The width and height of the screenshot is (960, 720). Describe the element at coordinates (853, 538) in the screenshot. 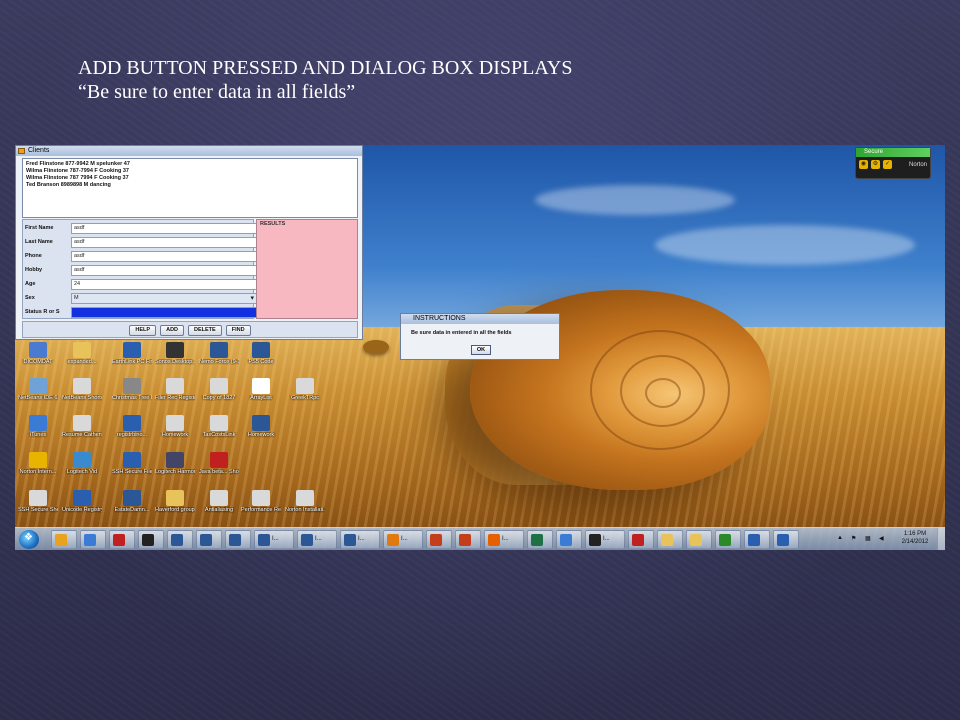

I see `flag-icon: ⚑` at that location.